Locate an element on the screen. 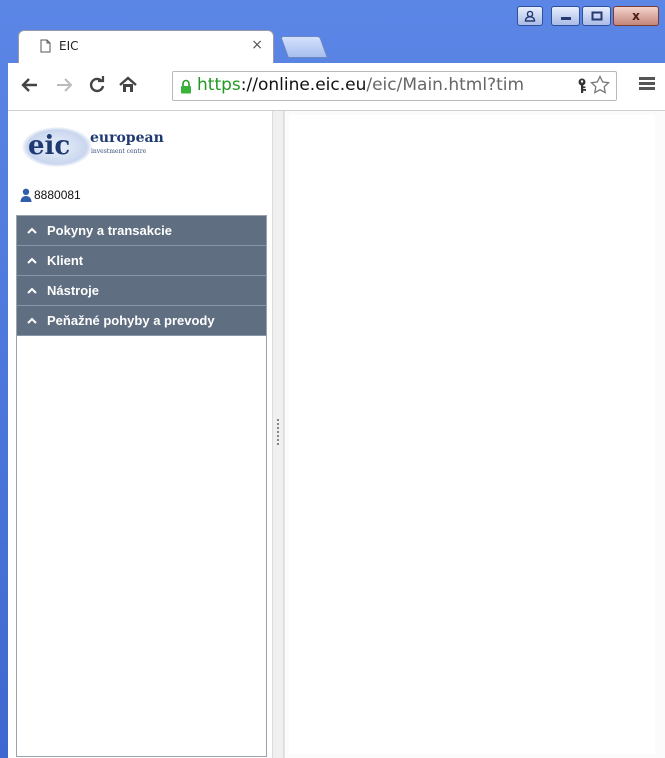 The width and height of the screenshot is (665, 758). arrow-left-icon is located at coordinates (29, 85).